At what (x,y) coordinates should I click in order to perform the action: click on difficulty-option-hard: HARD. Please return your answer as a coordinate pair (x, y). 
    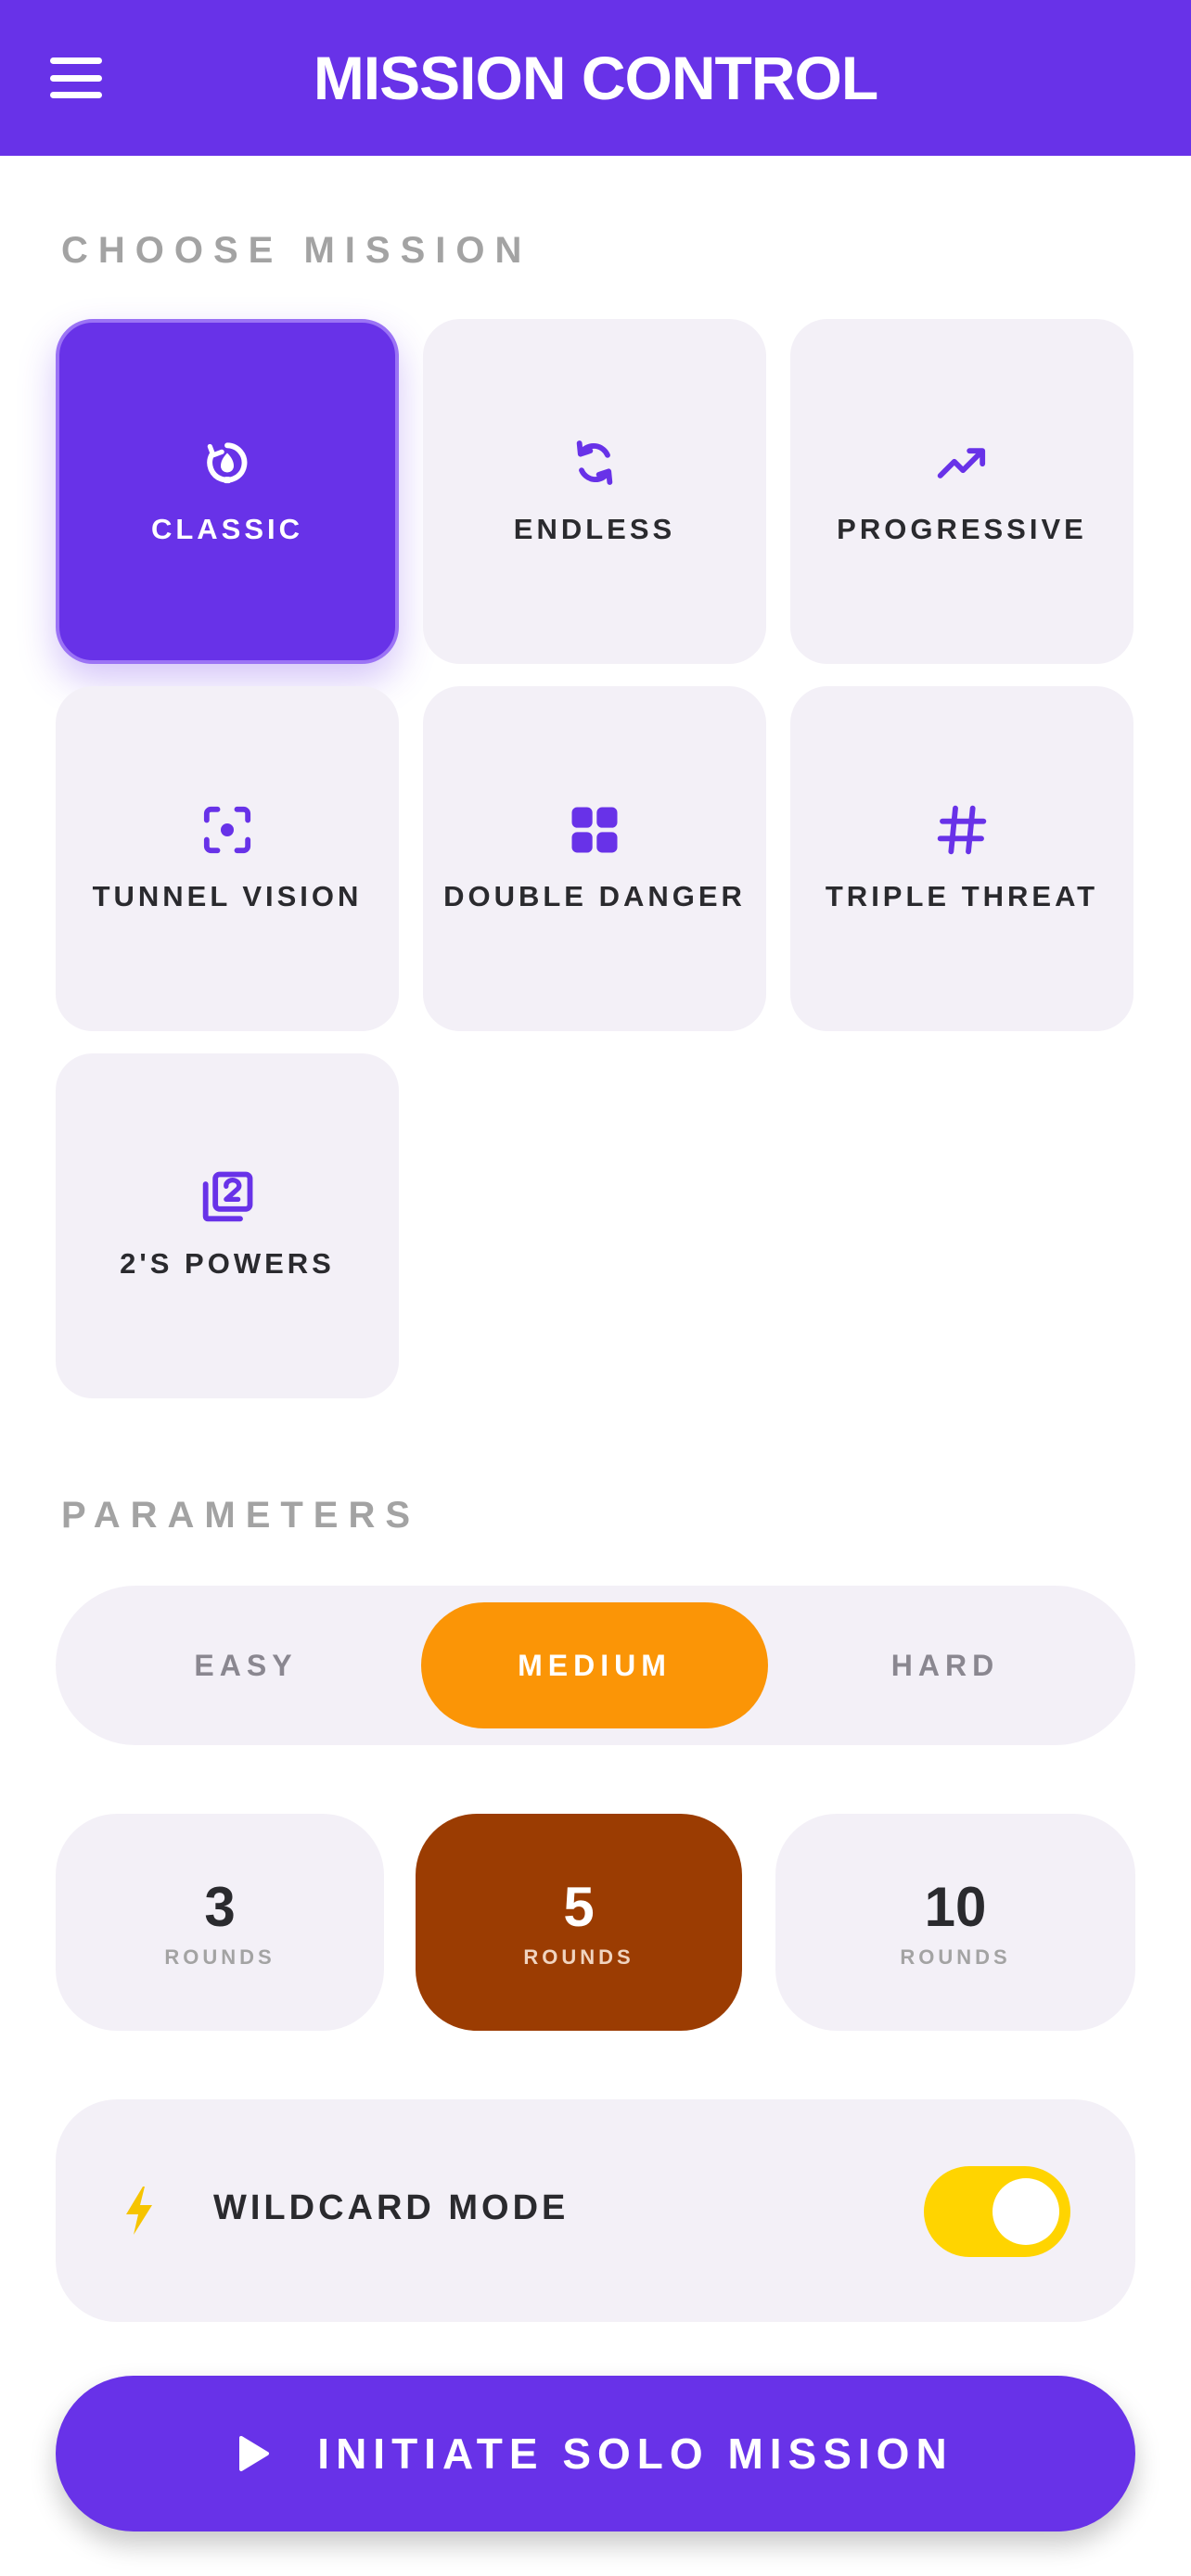
    Looking at the image, I should click on (945, 1665).